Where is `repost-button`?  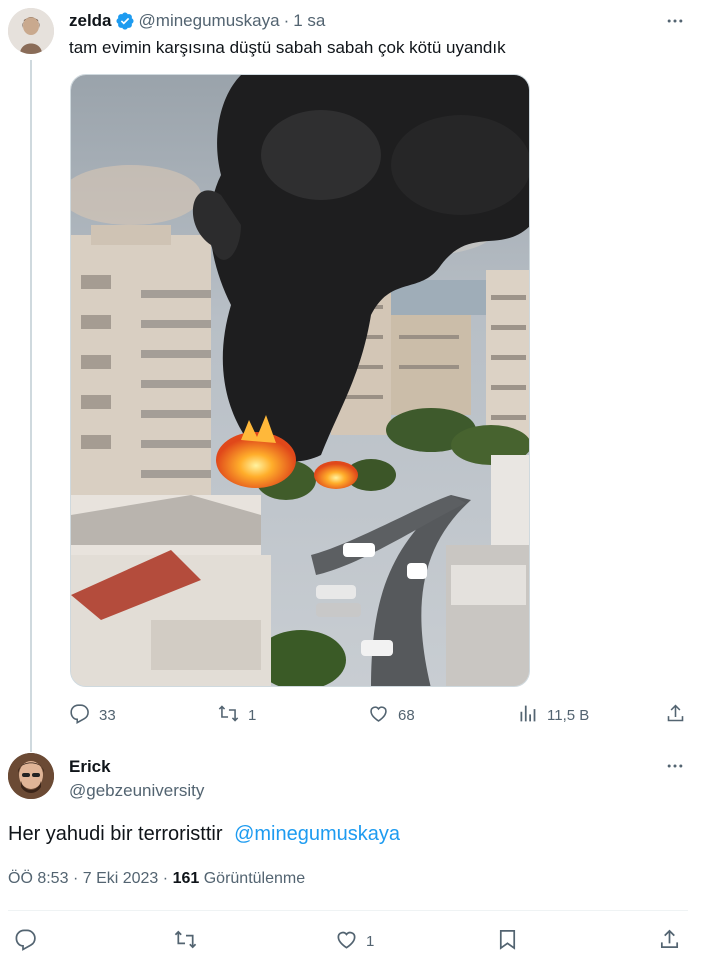 repost-button is located at coordinates (185, 941).